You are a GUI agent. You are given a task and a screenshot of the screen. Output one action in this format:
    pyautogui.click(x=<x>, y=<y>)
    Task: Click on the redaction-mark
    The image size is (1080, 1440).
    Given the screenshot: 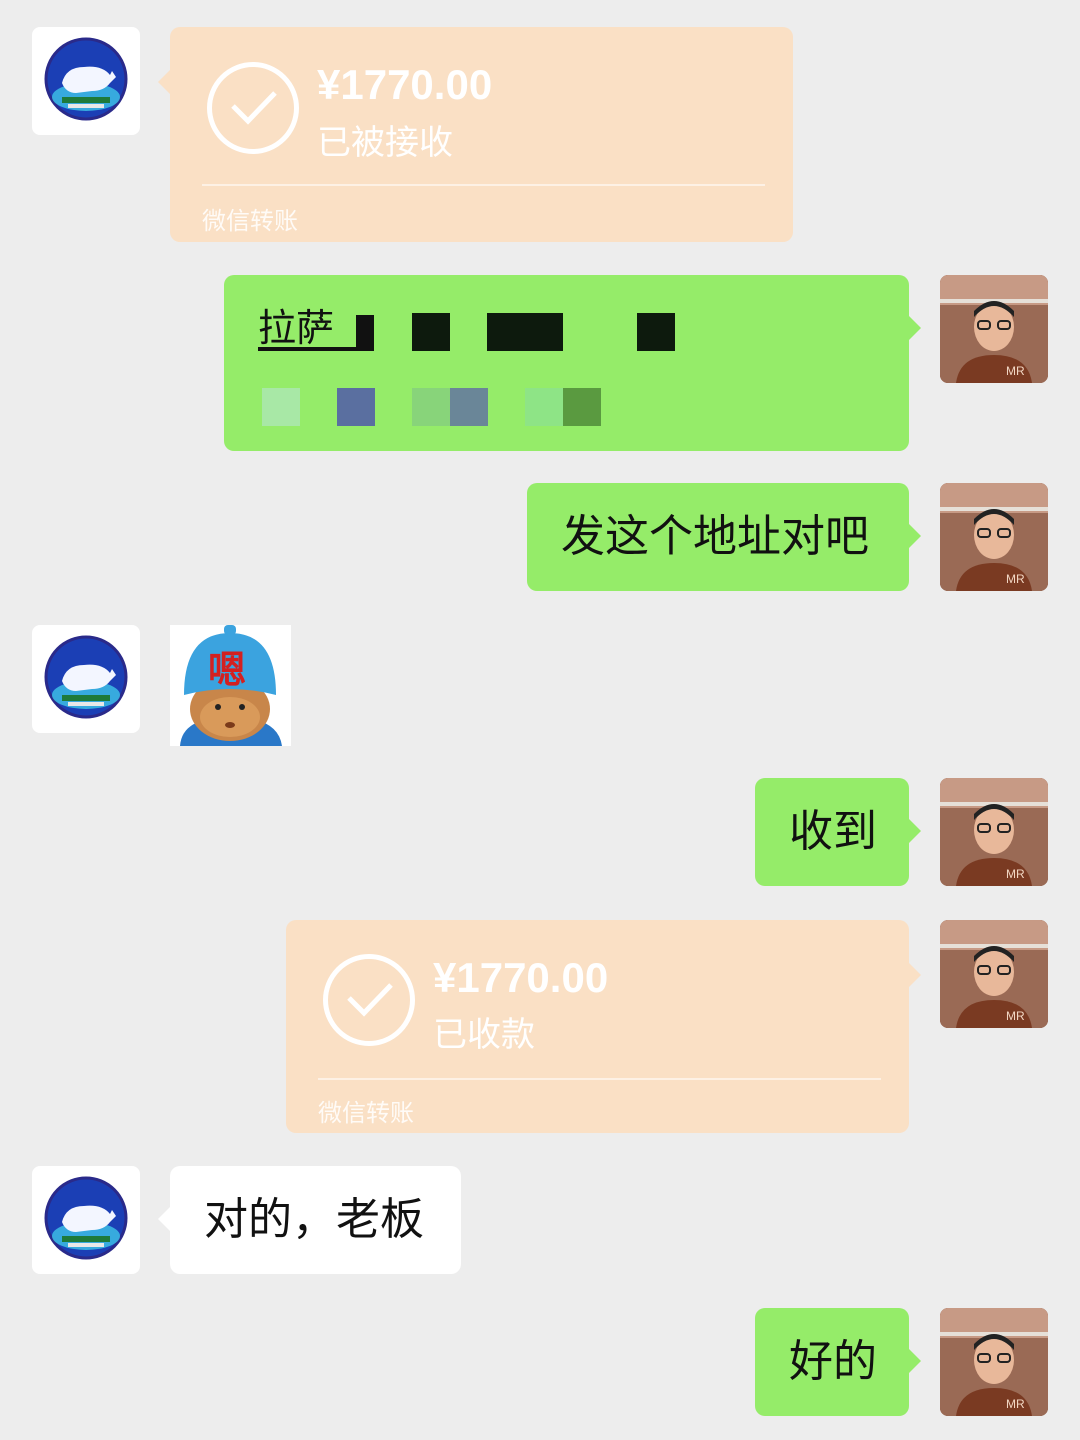 What is the action you would take?
    pyautogui.click(x=365, y=332)
    